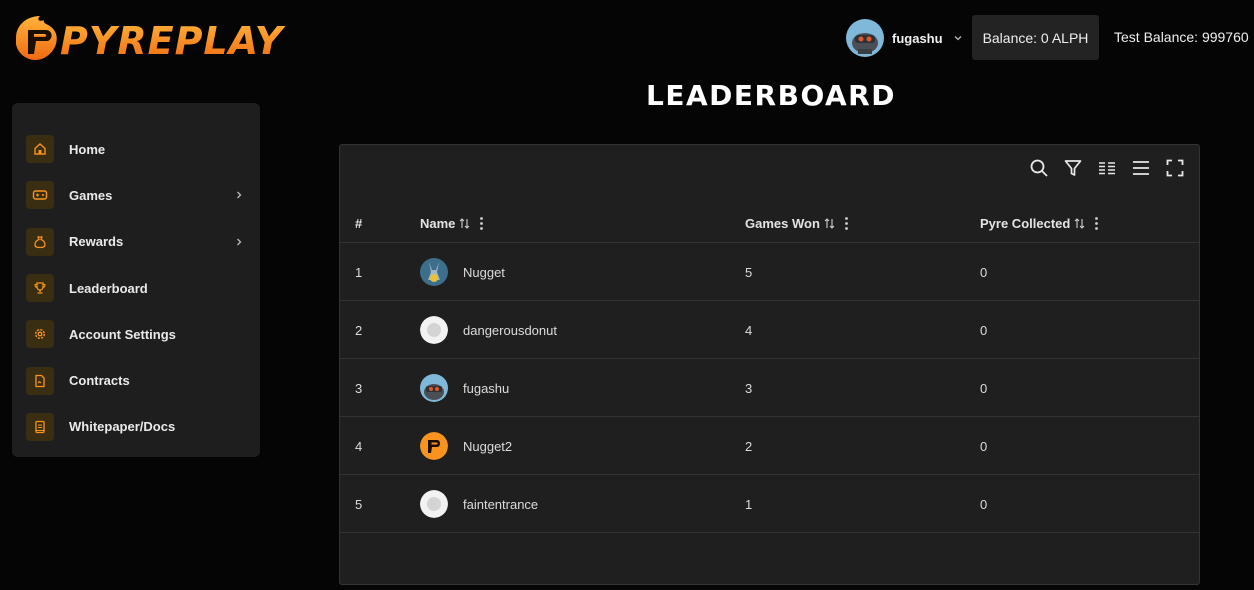 The width and height of the screenshot is (1254, 590). I want to click on fullscreen-icon, so click(1174, 167).